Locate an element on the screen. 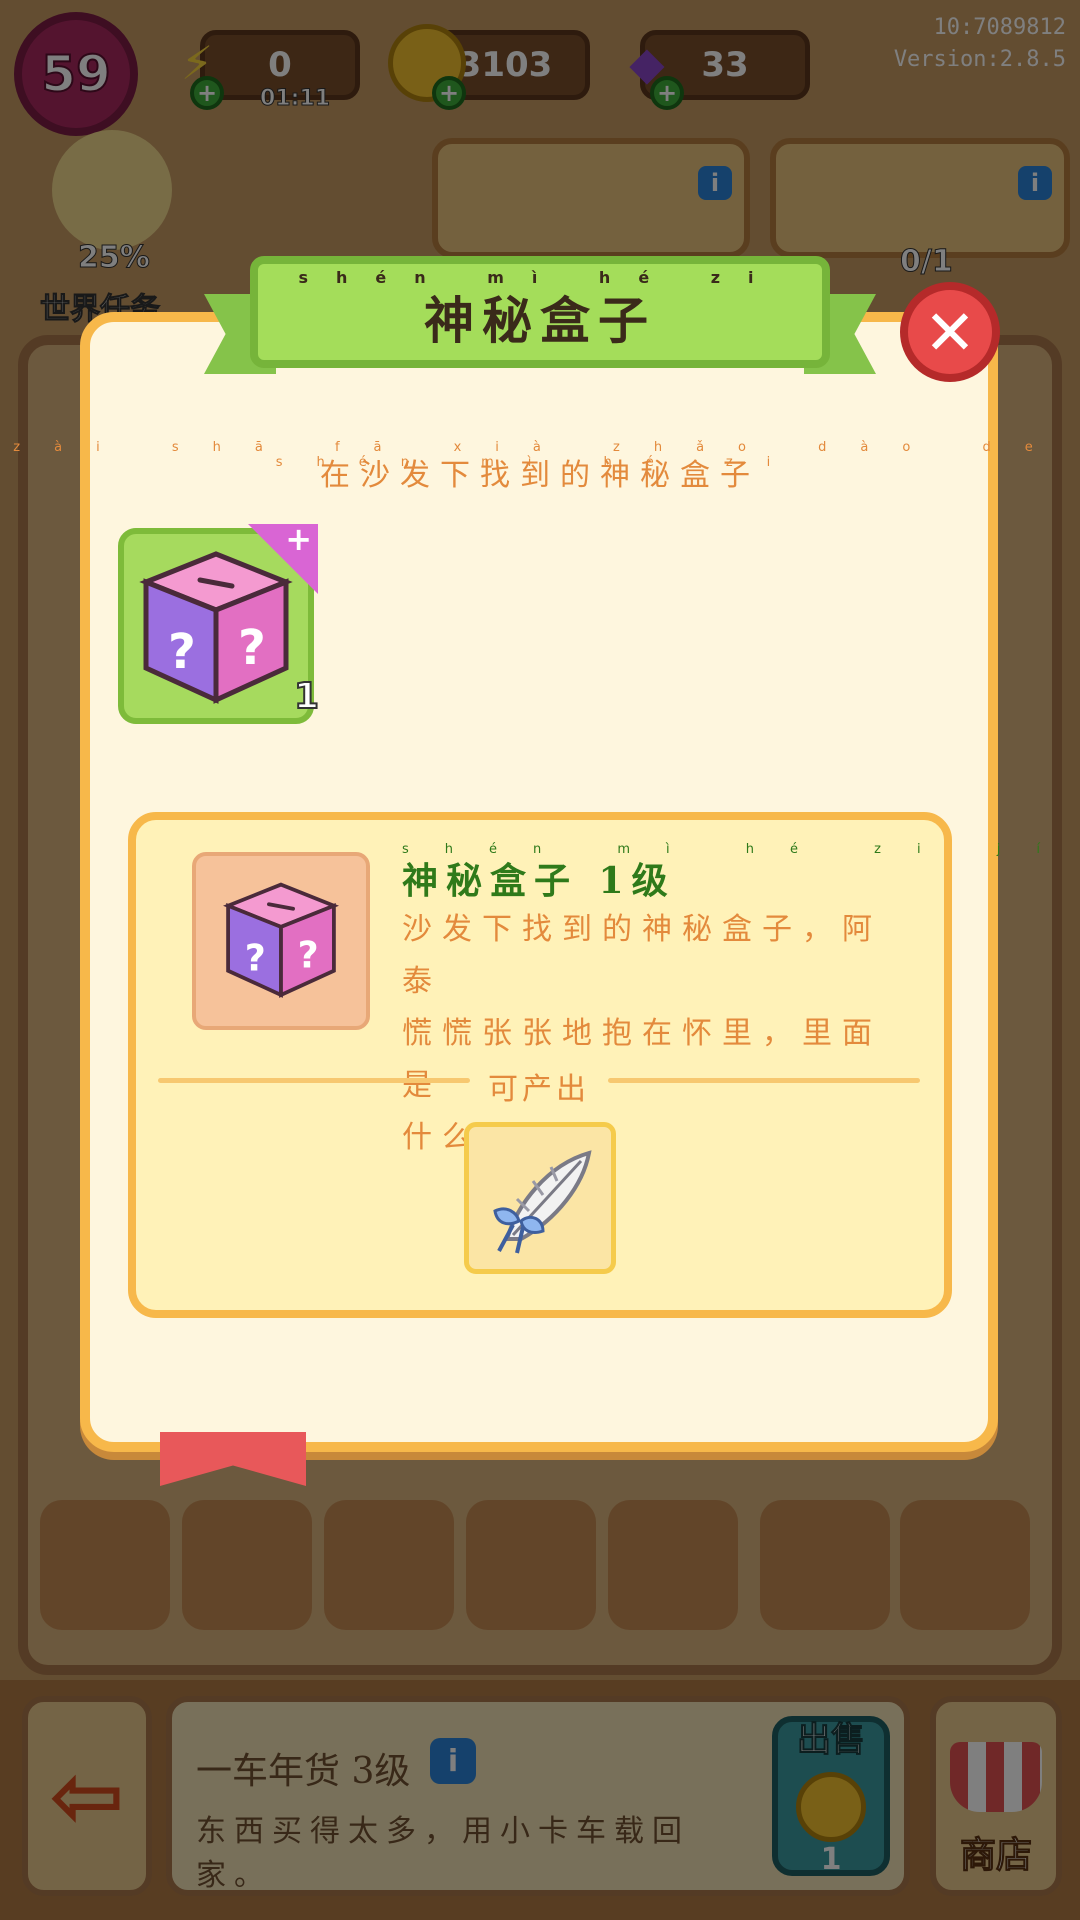  description-line: 沙发下找到的神秘盒子，阿泰 is located at coordinates (642, 955).